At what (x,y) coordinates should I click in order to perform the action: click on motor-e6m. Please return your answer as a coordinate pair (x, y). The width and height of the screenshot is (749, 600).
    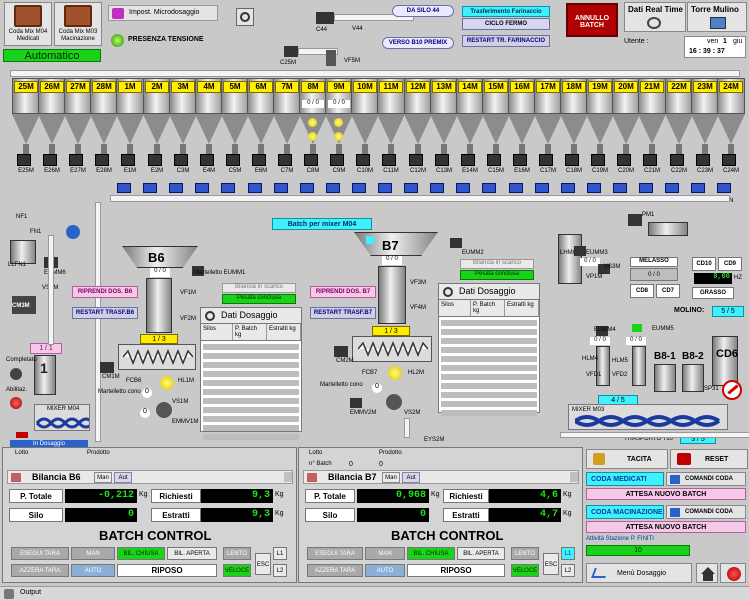
    Looking at the image, I should click on (259, 160).